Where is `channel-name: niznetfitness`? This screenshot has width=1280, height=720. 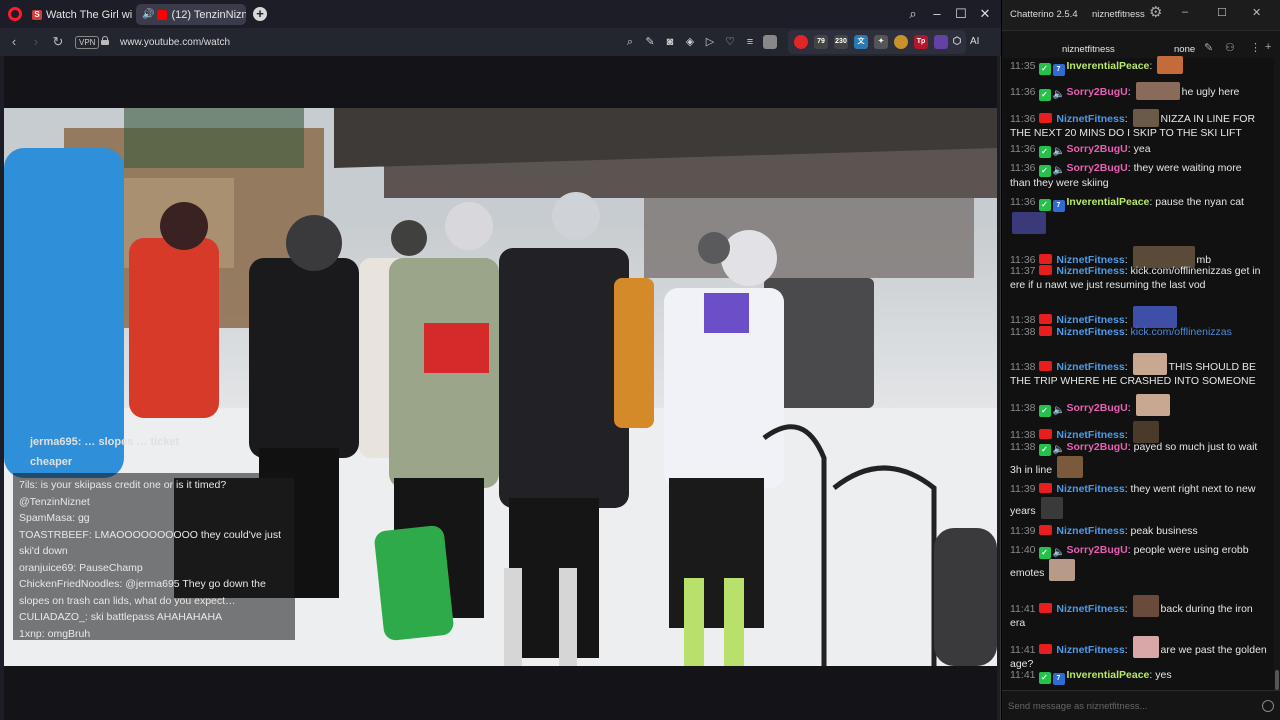
channel-name: niznetfitness is located at coordinates (1088, 49).